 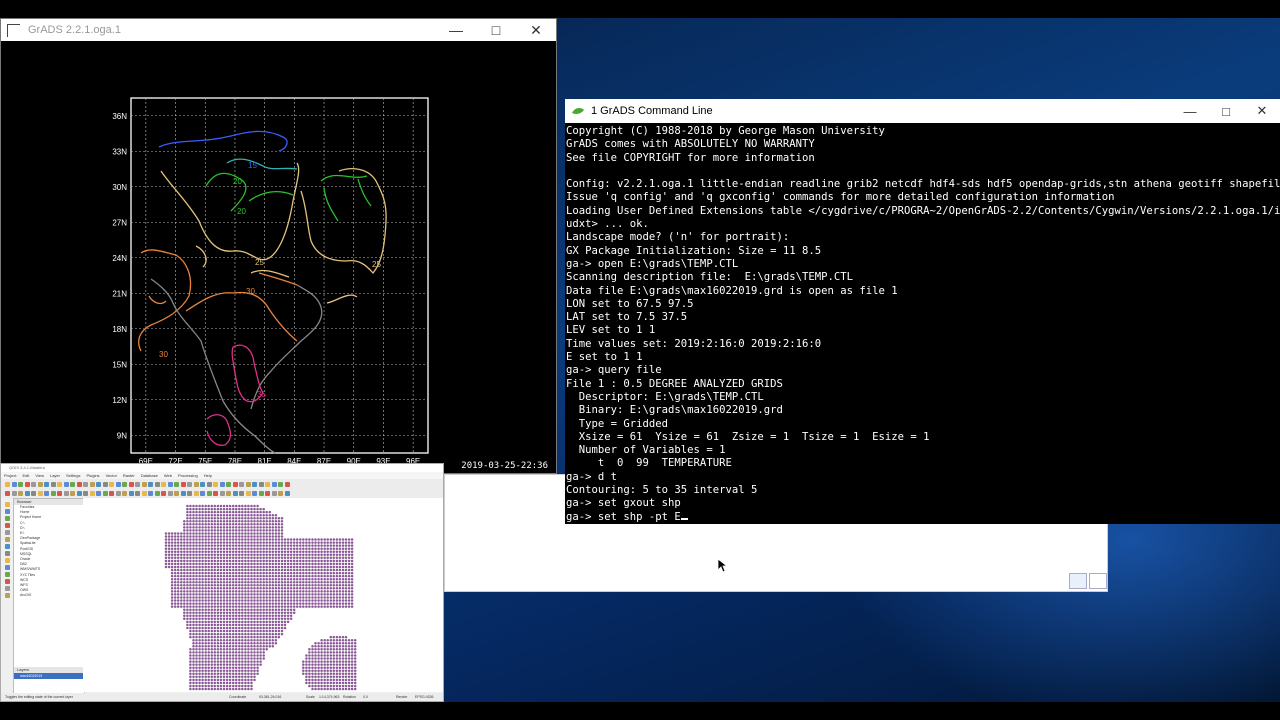 What do you see at coordinates (329, 697) in the screenshot?
I see `status-scale: 1:14,374,963` at bounding box center [329, 697].